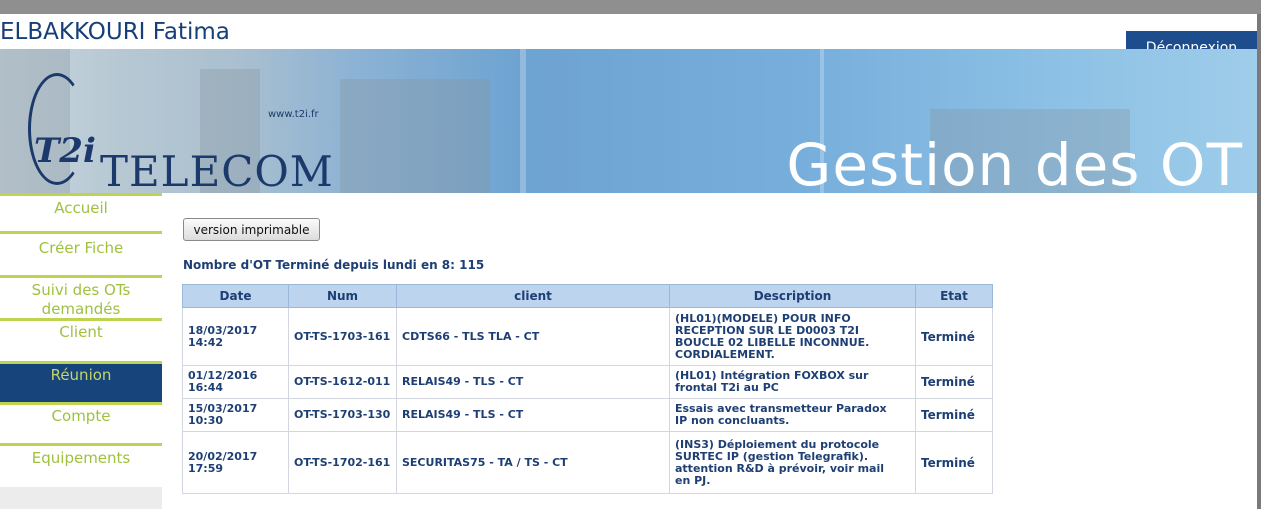 The width and height of the screenshot is (1261, 509). I want to click on cell-num: OT-TS-1612-011, so click(342, 382).